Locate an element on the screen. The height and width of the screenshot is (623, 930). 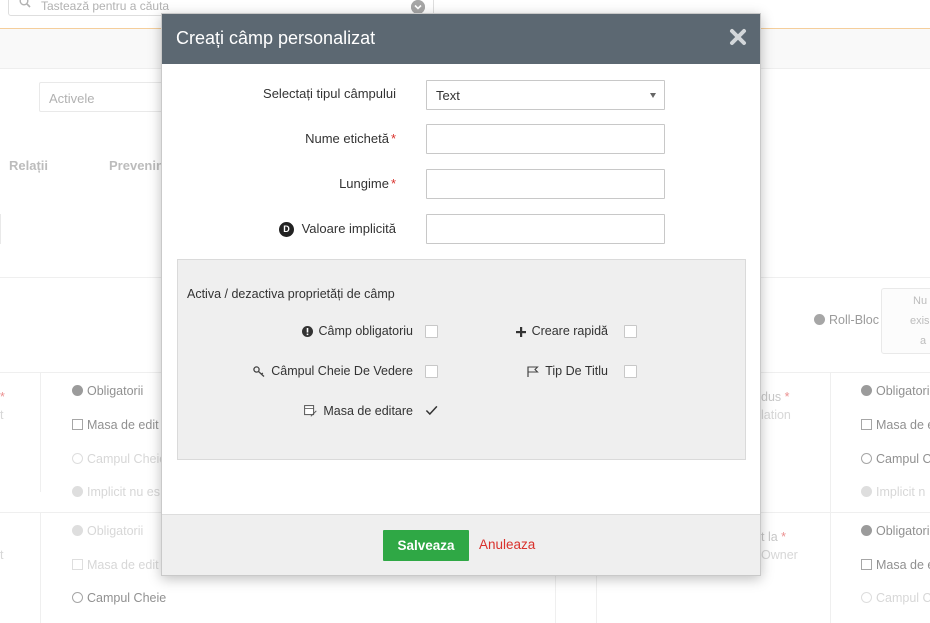
quick-create-property-label: Creare rapidă is located at coordinates (561, 331).